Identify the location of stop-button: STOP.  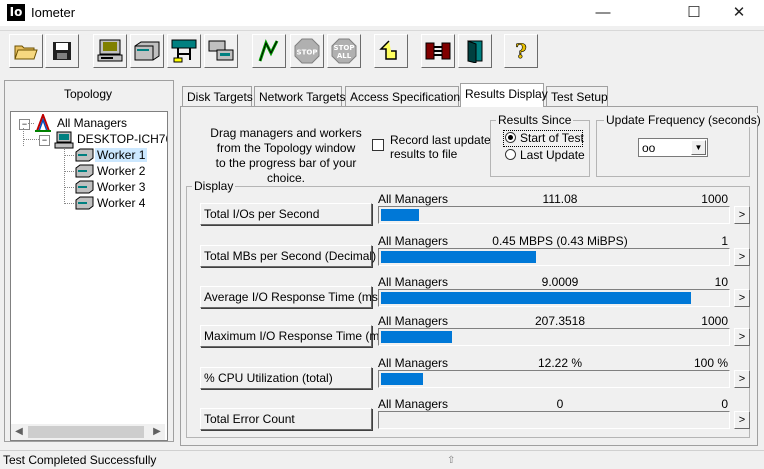
(307, 51).